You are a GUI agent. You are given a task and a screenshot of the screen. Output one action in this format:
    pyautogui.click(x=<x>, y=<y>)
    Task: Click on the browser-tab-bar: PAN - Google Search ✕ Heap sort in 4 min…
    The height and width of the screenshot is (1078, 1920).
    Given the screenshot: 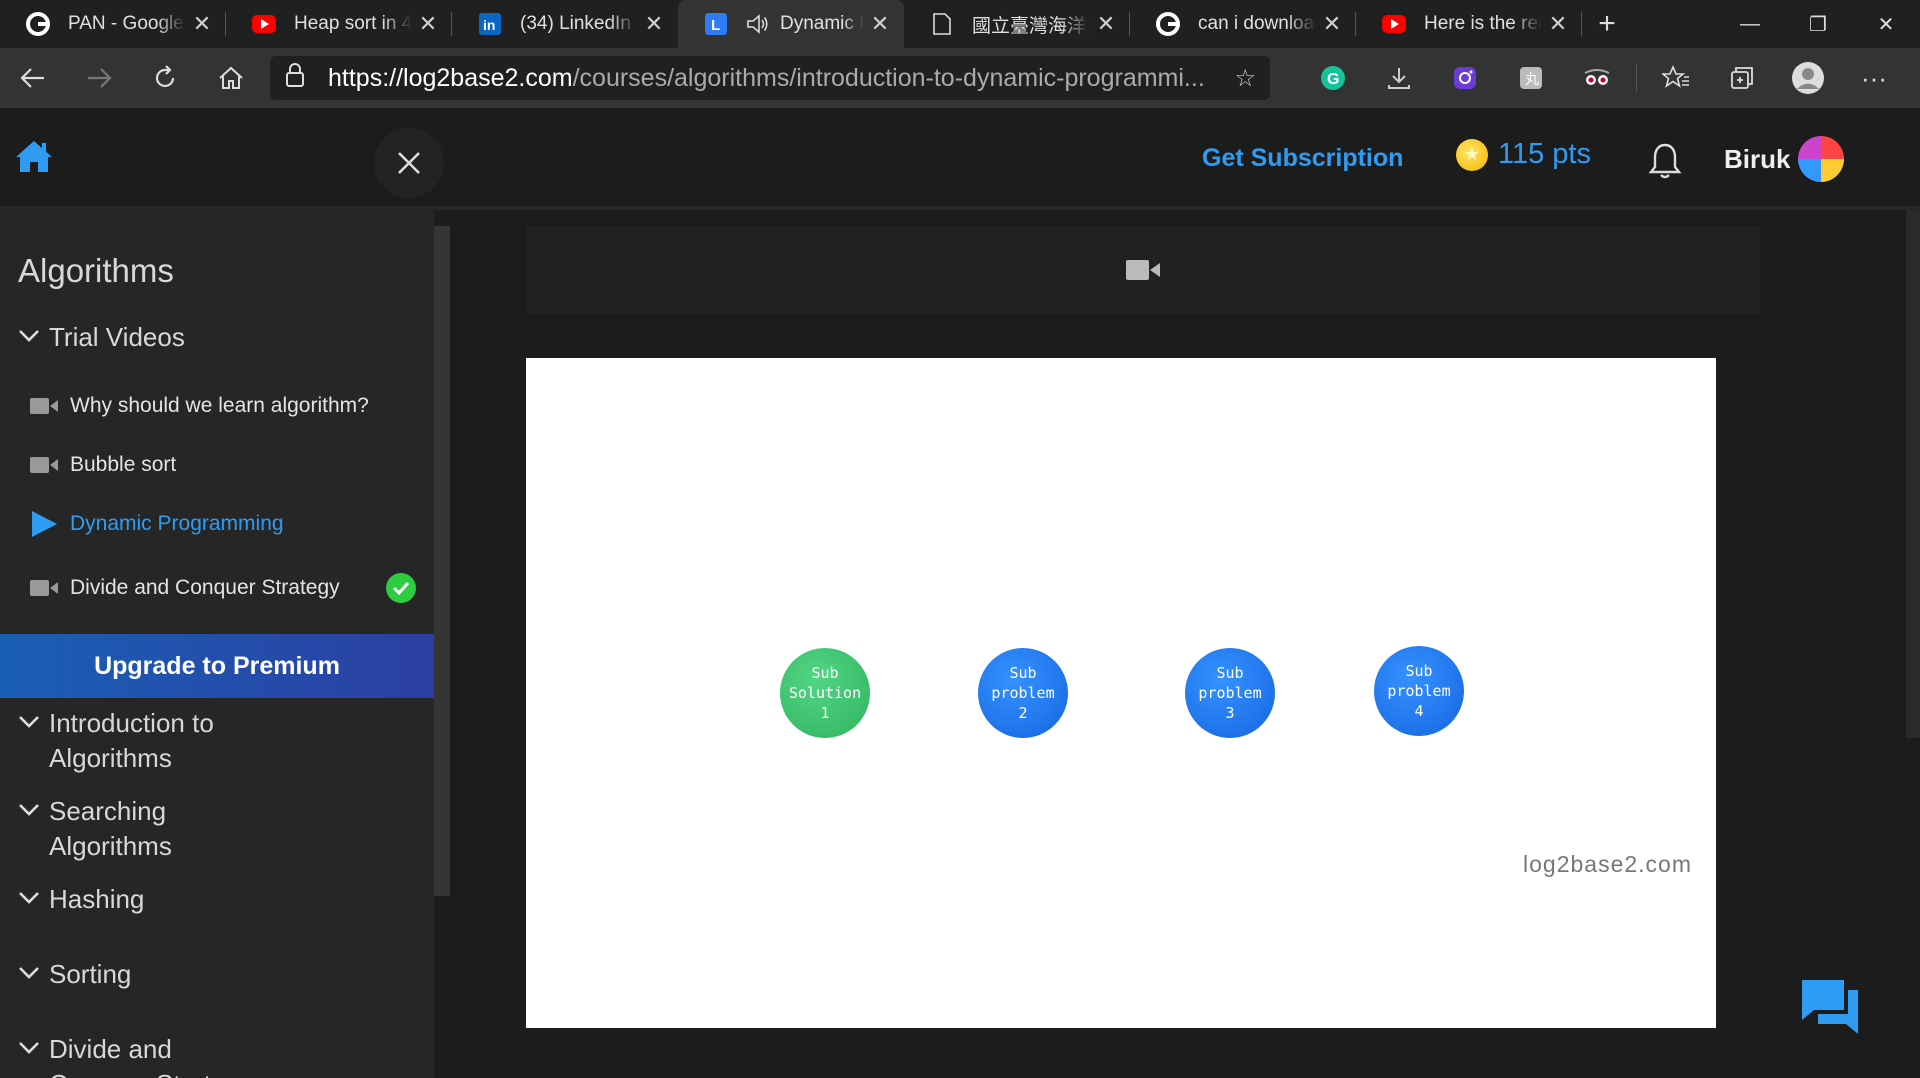 What is the action you would take?
    pyautogui.click(x=960, y=24)
    